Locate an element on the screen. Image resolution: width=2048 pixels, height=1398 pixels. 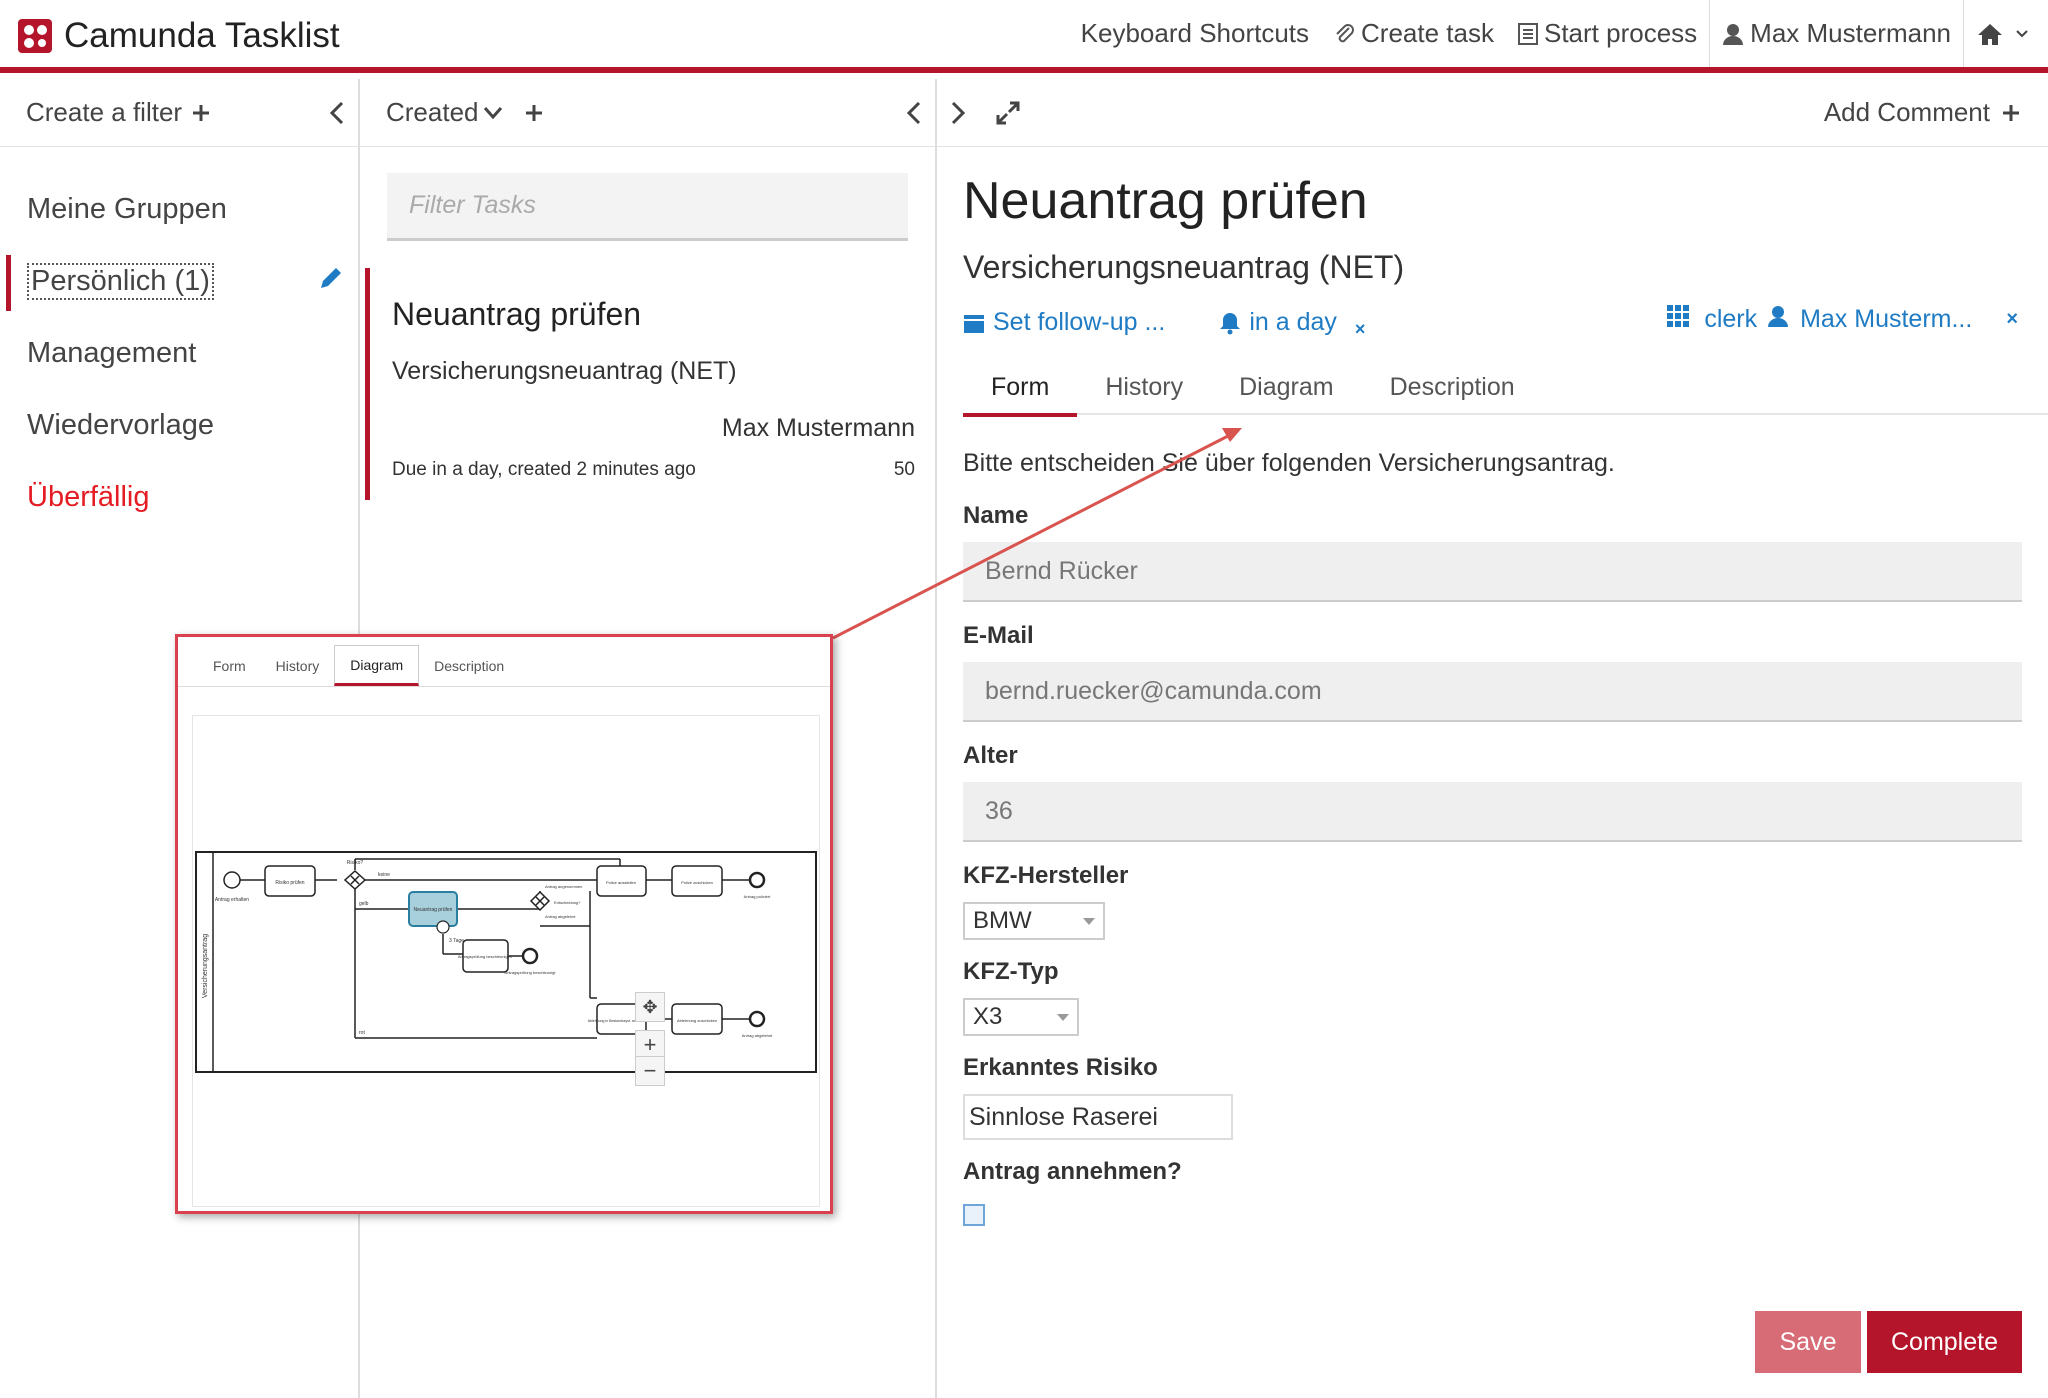
maker-value: BMW is located at coordinates (1002, 920).